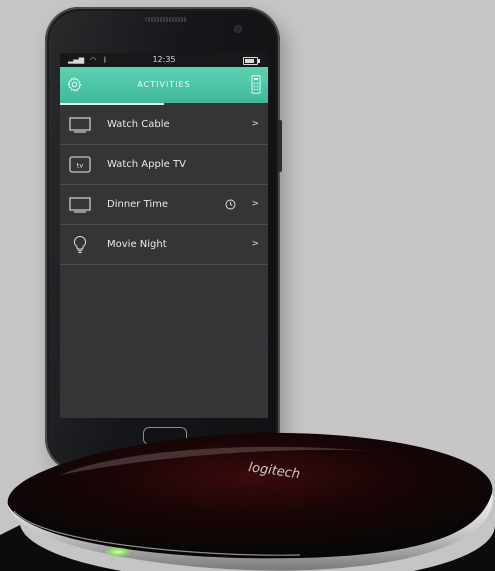  I want to click on activity-label: Movie Night, so click(137, 244).